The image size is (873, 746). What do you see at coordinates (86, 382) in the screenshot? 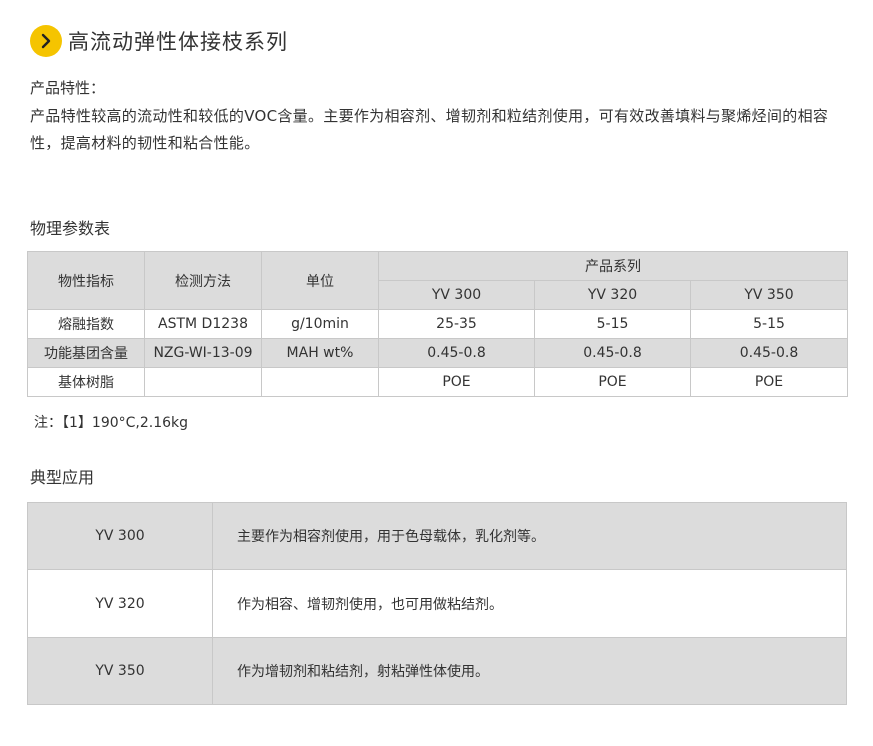
I see `cell-property: 基体树脂` at bounding box center [86, 382].